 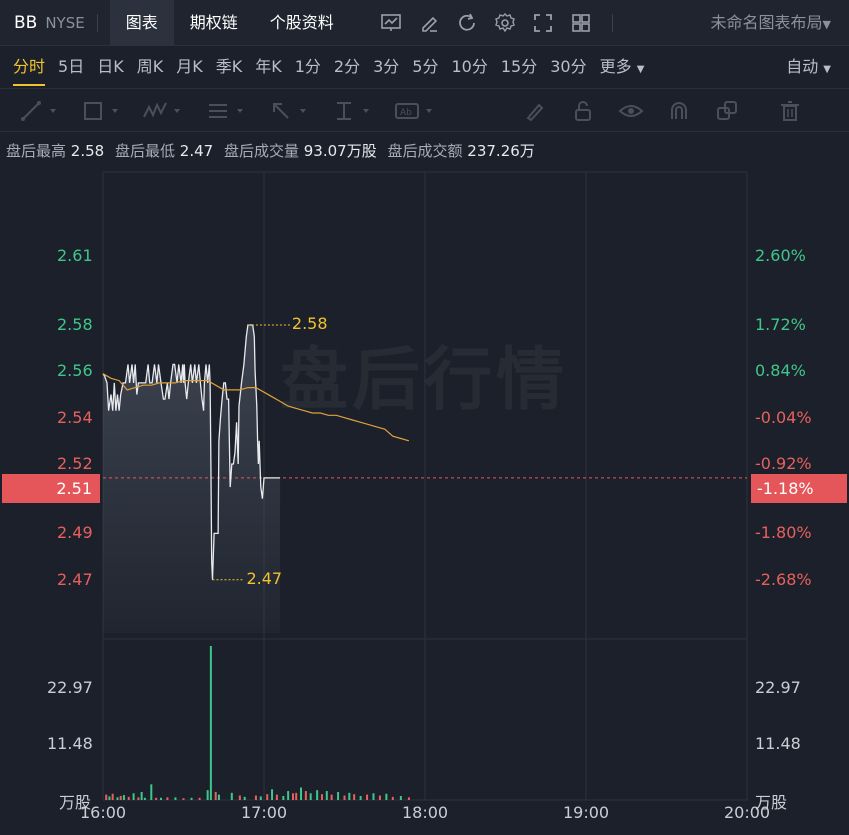 What do you see at coordinates (75, 533) in the screenshot?
I see `price-tick-label: 2.49` at bounding box center [75, 533].